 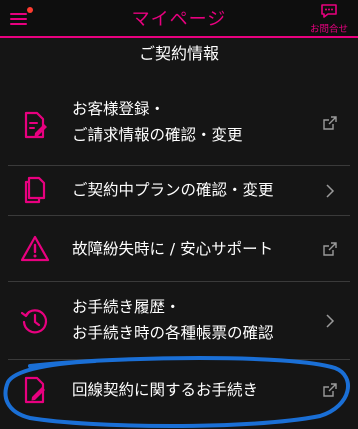 What do you see at coordinates (328, 29) in the screenshot?
I see `contact-label: お問合せ` at bounding box center [328, 29].